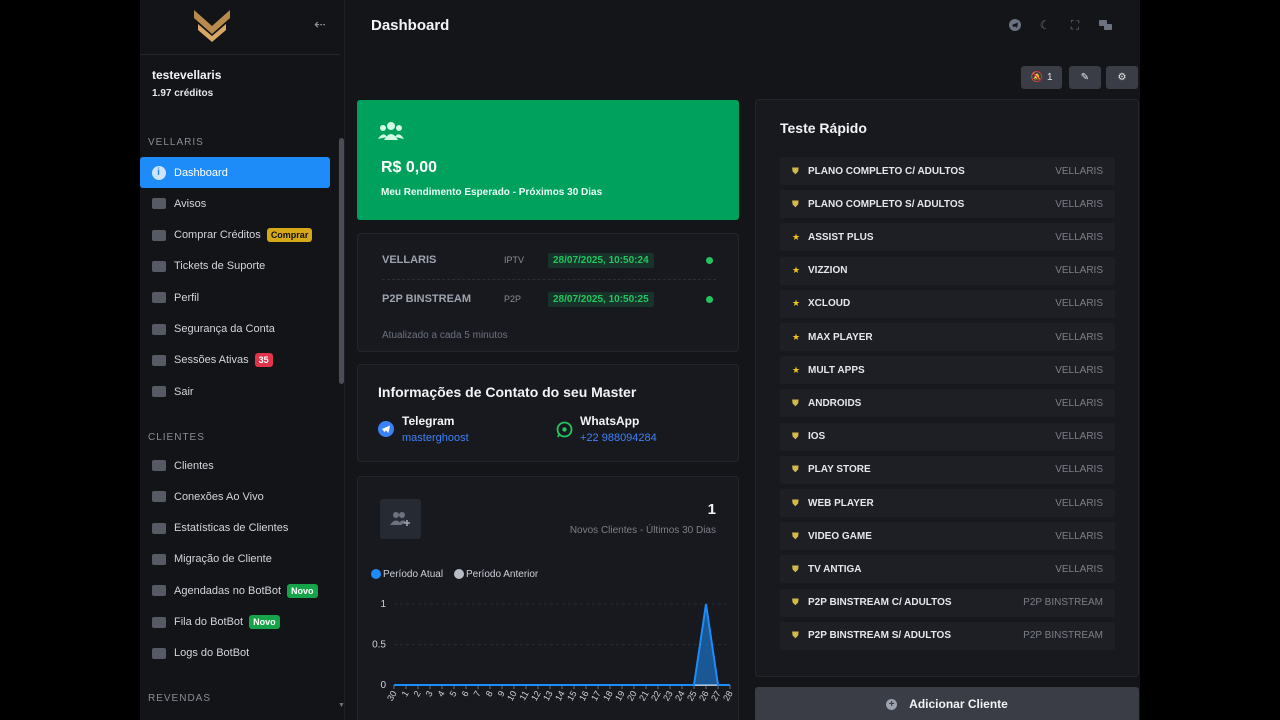 This screenshot has height=720, width=1280. I want to click on quick-test-item: ⛊ TV ANTIGA VELLARIS, so click(947, 569).